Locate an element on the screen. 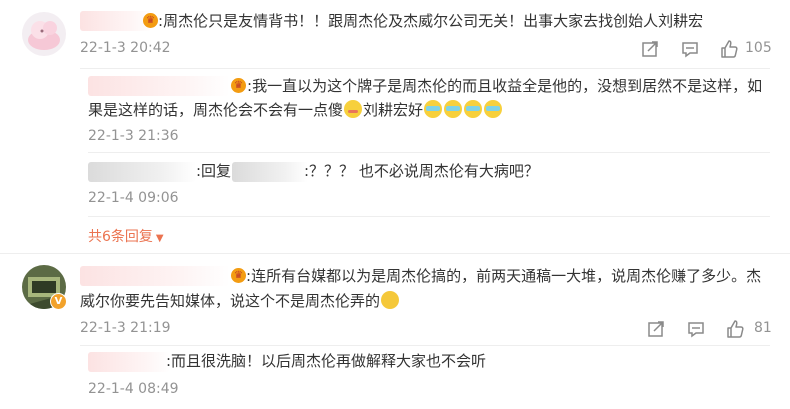  comment-actions: 81 is located at coordinates (711, 329).